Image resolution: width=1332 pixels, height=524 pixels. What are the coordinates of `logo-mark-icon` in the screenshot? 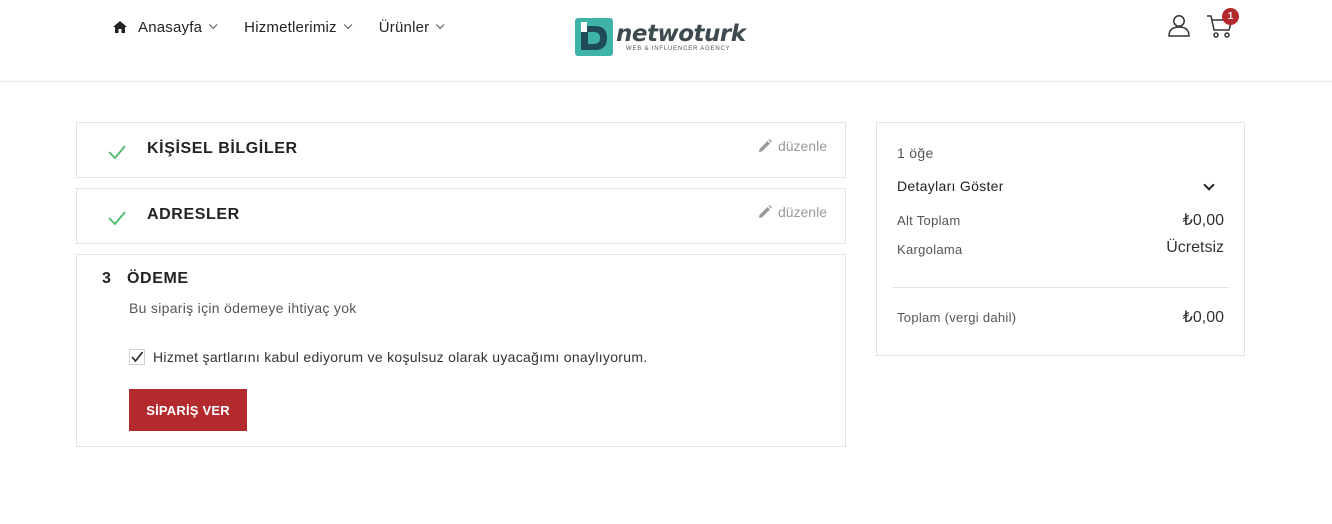 It's located at (594, 37).